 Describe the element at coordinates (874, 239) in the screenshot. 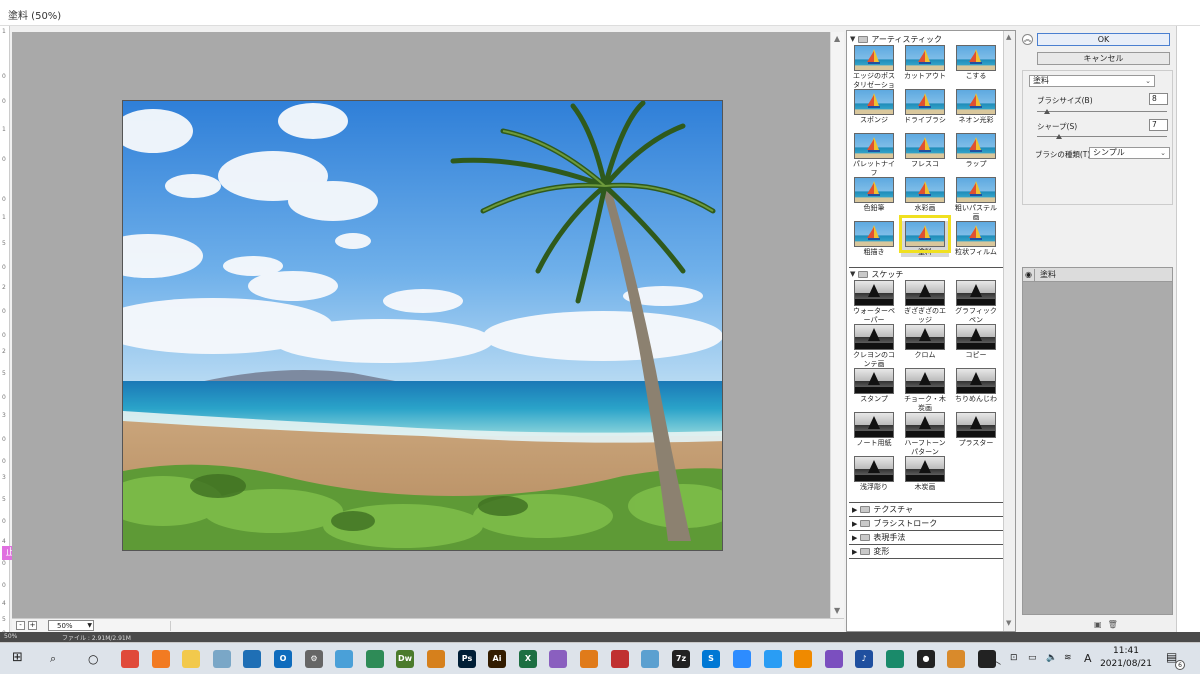

I see `filter-thumb: 粗描き` at that location.